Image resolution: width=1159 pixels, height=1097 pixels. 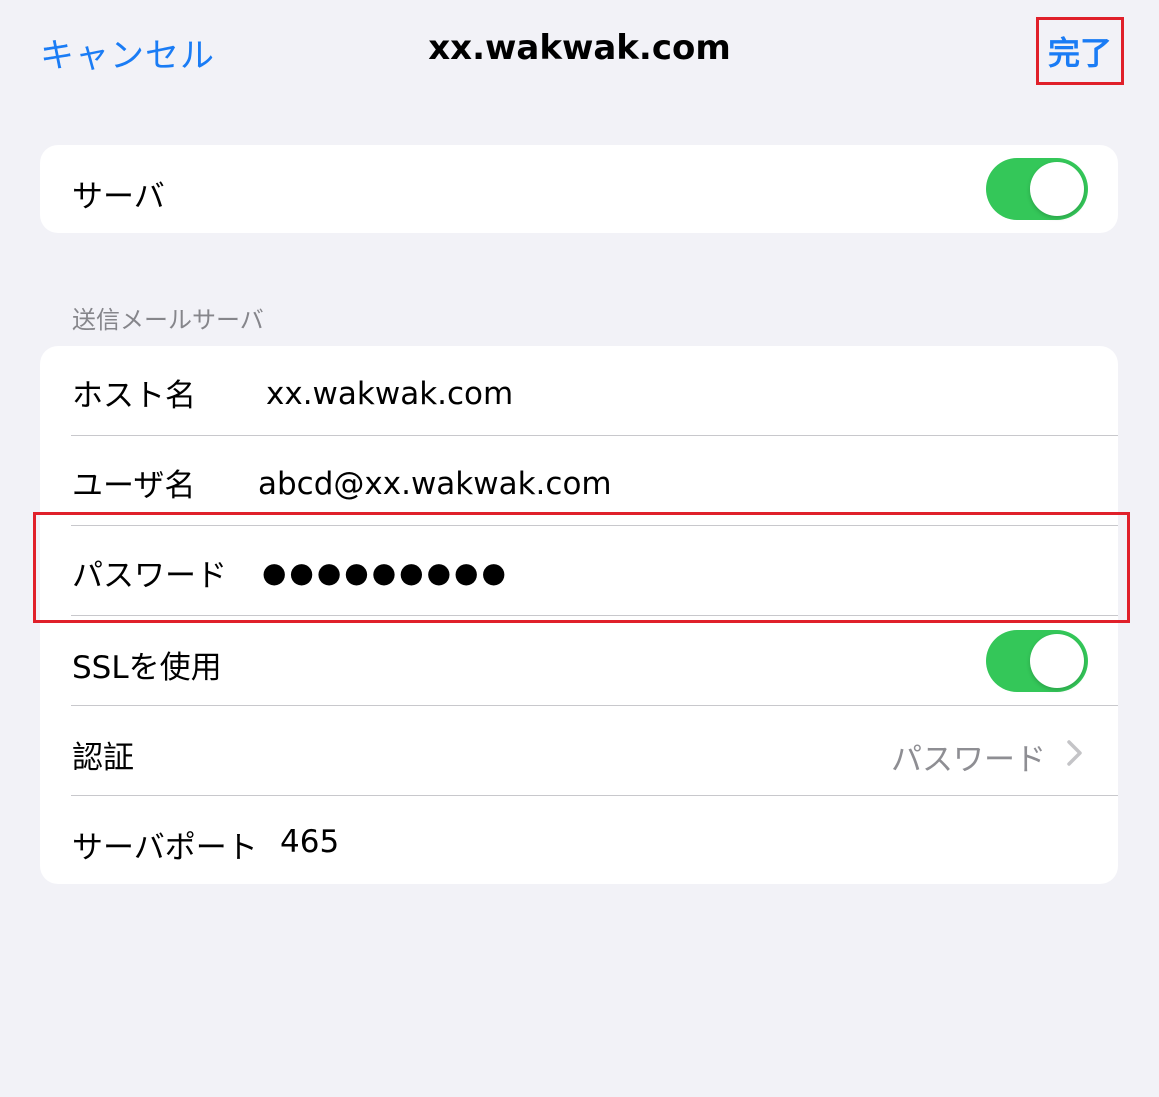 I want to click on hostname-field: xx.wakwak.com, so click(x=389, y=394).